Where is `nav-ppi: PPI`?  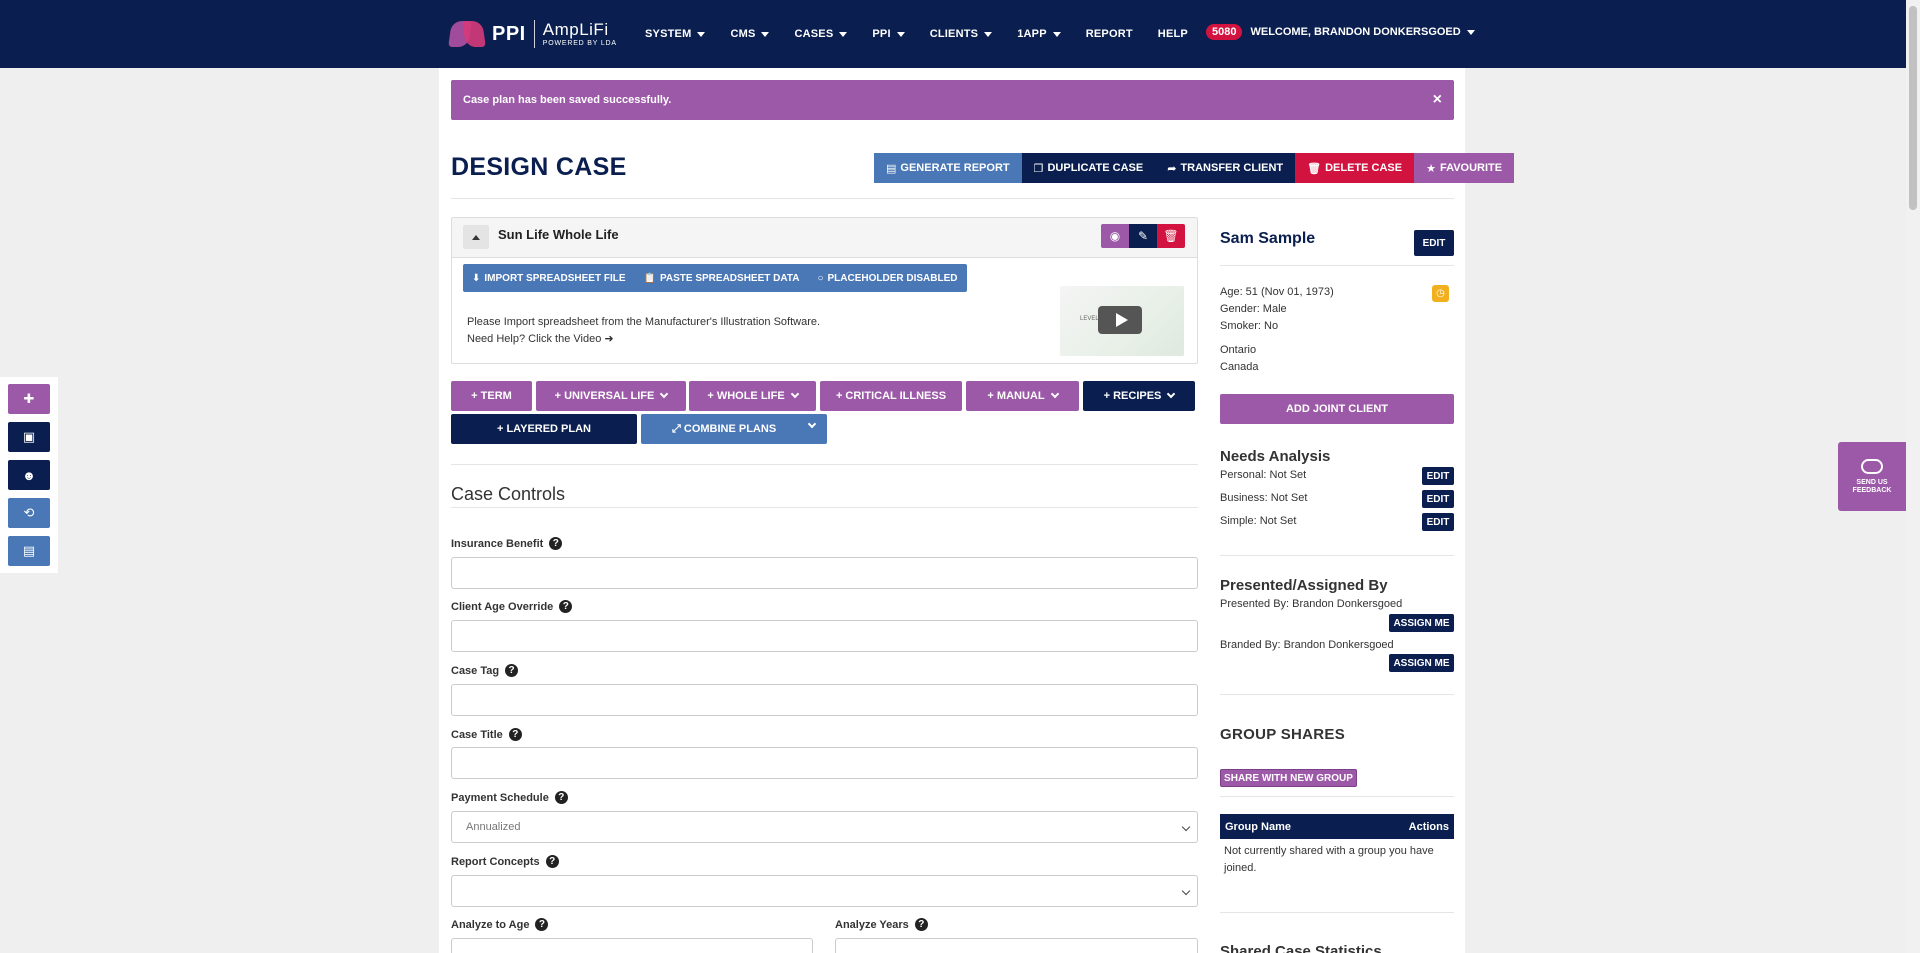 nav-ppi: PPI is located at coordinates (888, 34).